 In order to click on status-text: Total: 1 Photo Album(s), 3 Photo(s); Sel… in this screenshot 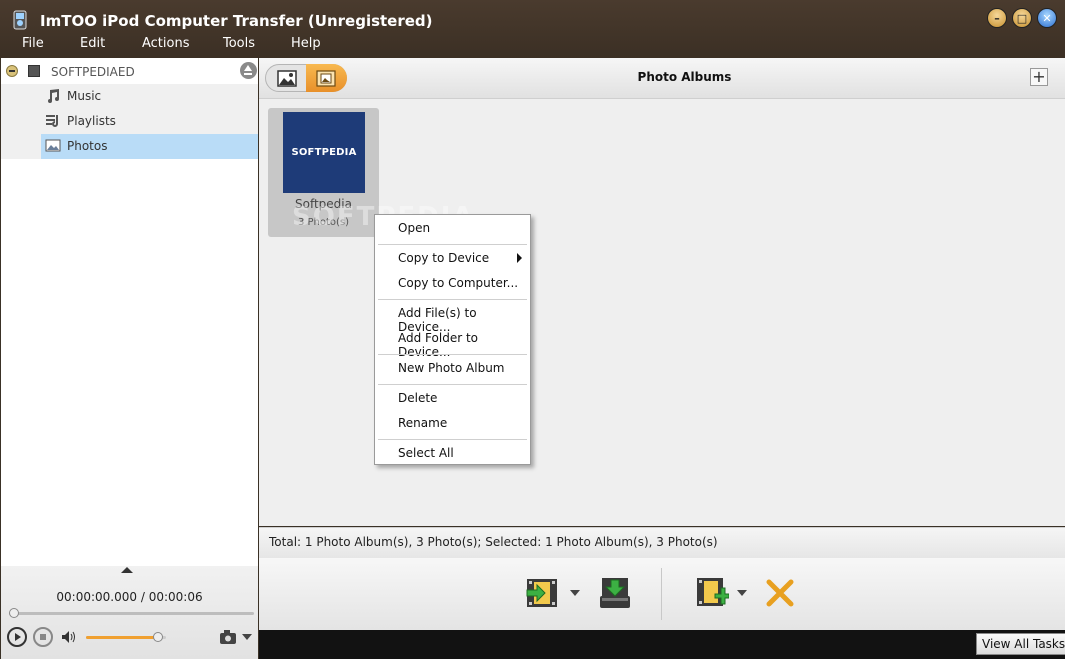, I will do `click(493, 542)`.